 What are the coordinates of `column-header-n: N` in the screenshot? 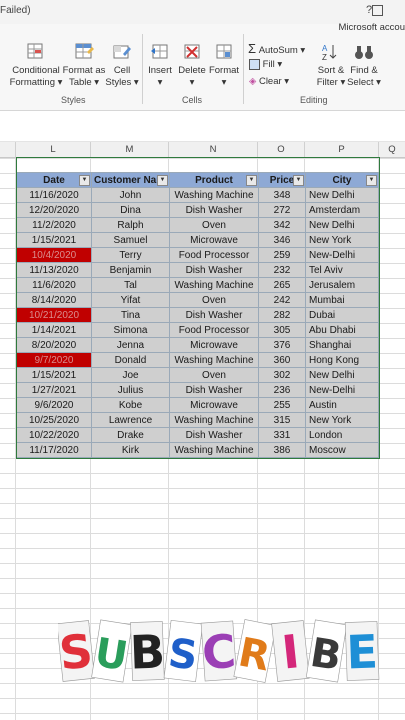 It's located at (213, 150).